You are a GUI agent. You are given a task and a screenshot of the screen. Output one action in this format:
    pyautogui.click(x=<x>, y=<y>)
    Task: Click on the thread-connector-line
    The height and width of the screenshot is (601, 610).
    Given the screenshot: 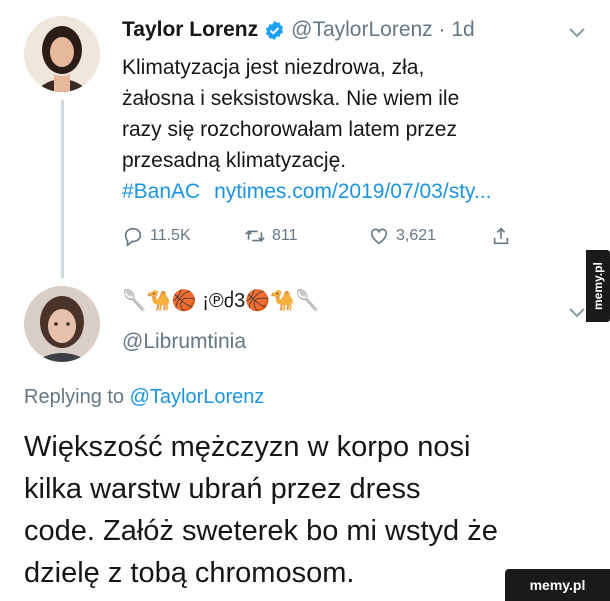 What is the action you would take?
    pyautogui.click(x=62, y=189)
    